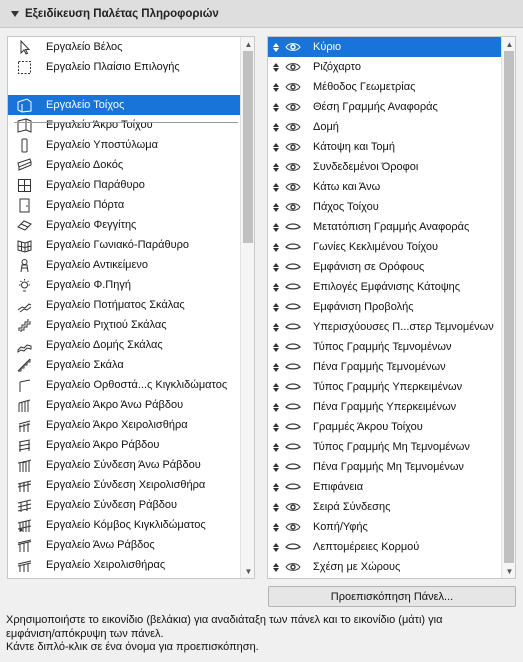 This screenshot has height=662, width=523. What do you see at coordinates (384, 327) in the screenshot?
I see `panel-list-item: Υπερισχύουσες Π...στερ Τεμνομένων` at bounding box center [384, 327].